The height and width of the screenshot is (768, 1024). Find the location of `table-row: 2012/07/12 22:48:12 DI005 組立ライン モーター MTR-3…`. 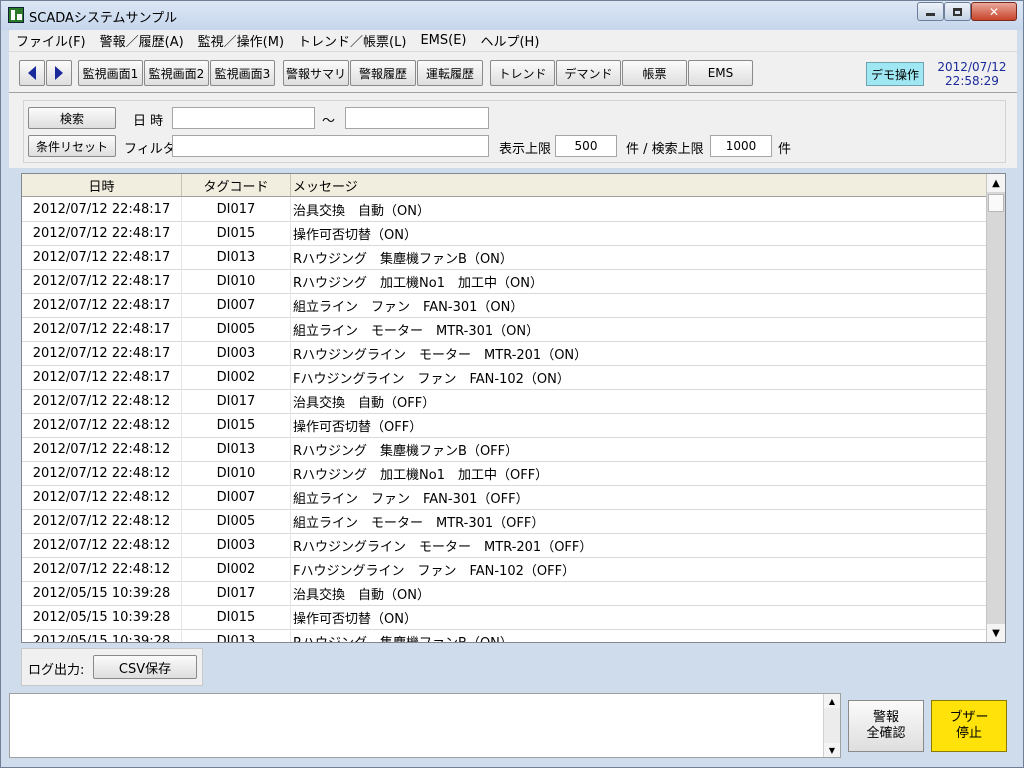

table-row: 2012/07/12 22:48:12 DI005 組立ライン モーター MTR-3… is located at coordinates (504, 521).